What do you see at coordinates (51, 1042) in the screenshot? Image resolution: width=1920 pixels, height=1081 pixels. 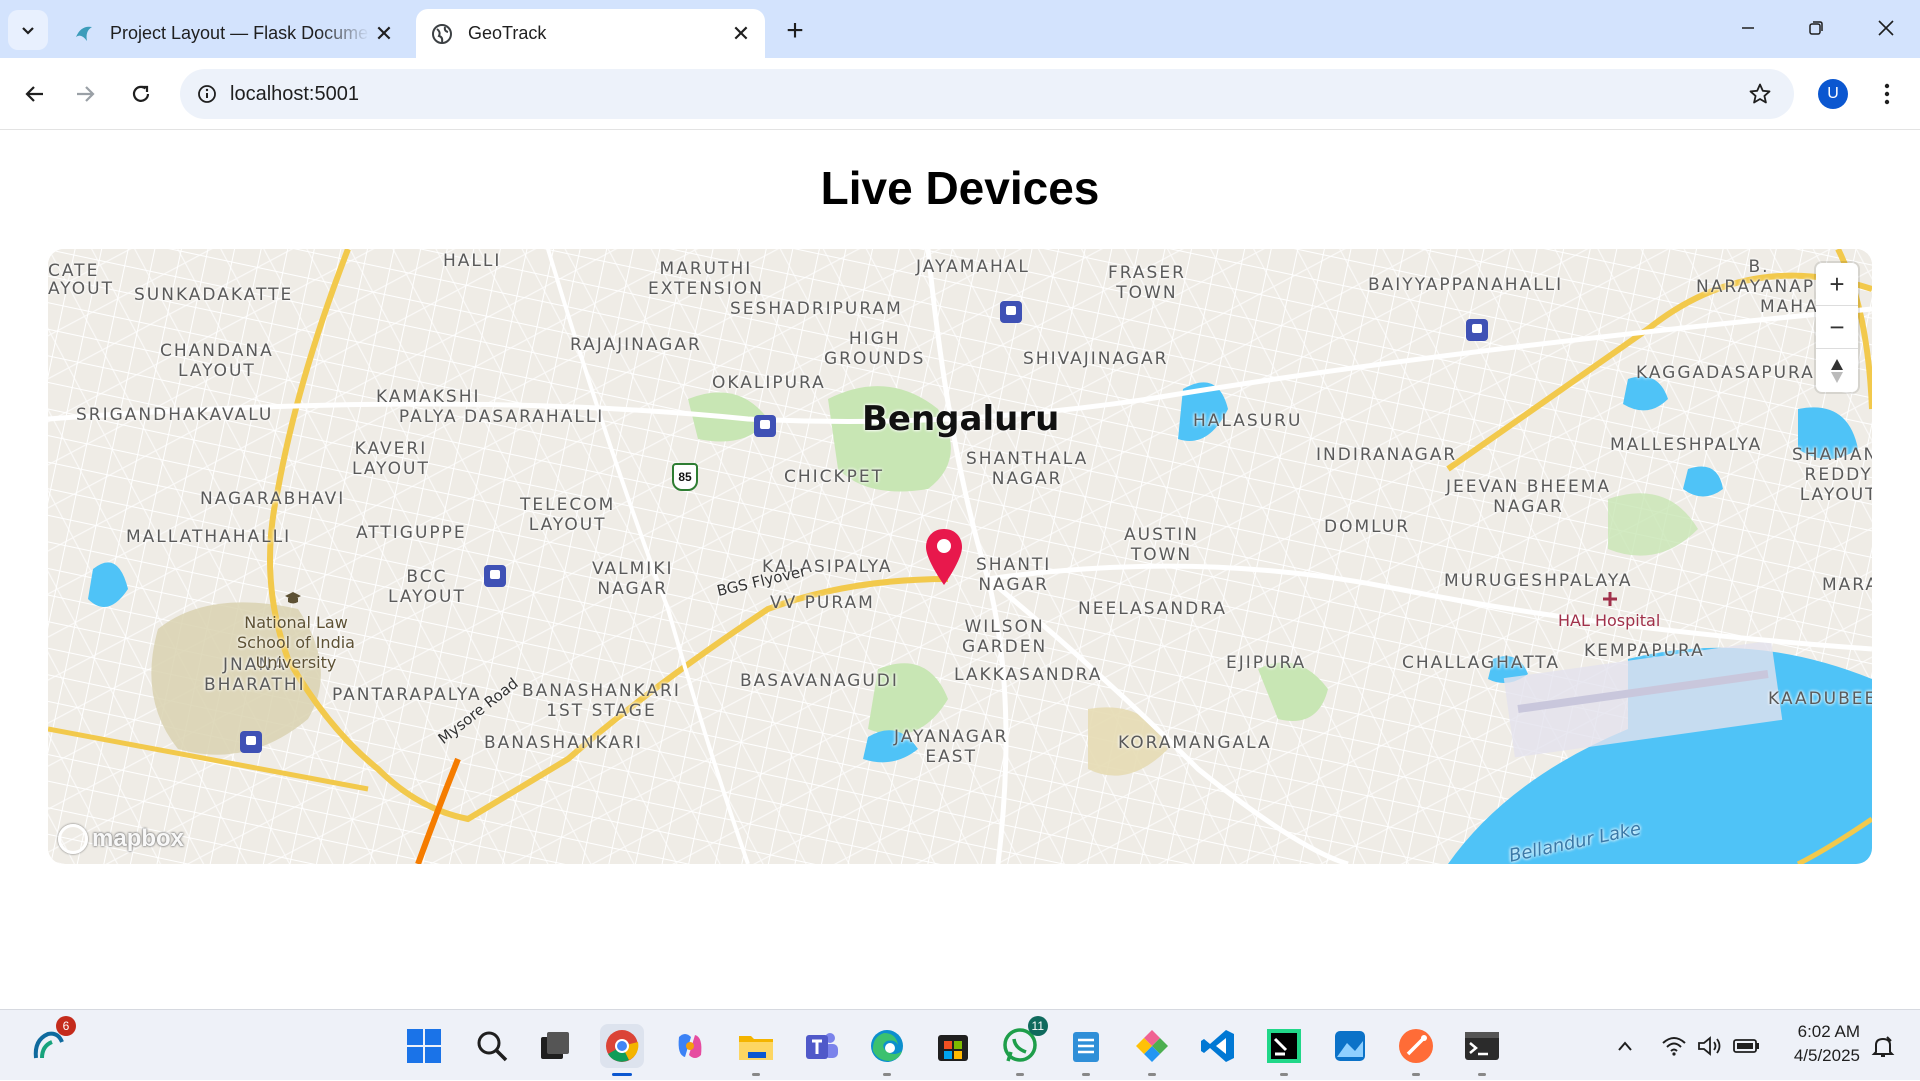 I see `weather-widget: 6` at bounding box center [51, 1042].